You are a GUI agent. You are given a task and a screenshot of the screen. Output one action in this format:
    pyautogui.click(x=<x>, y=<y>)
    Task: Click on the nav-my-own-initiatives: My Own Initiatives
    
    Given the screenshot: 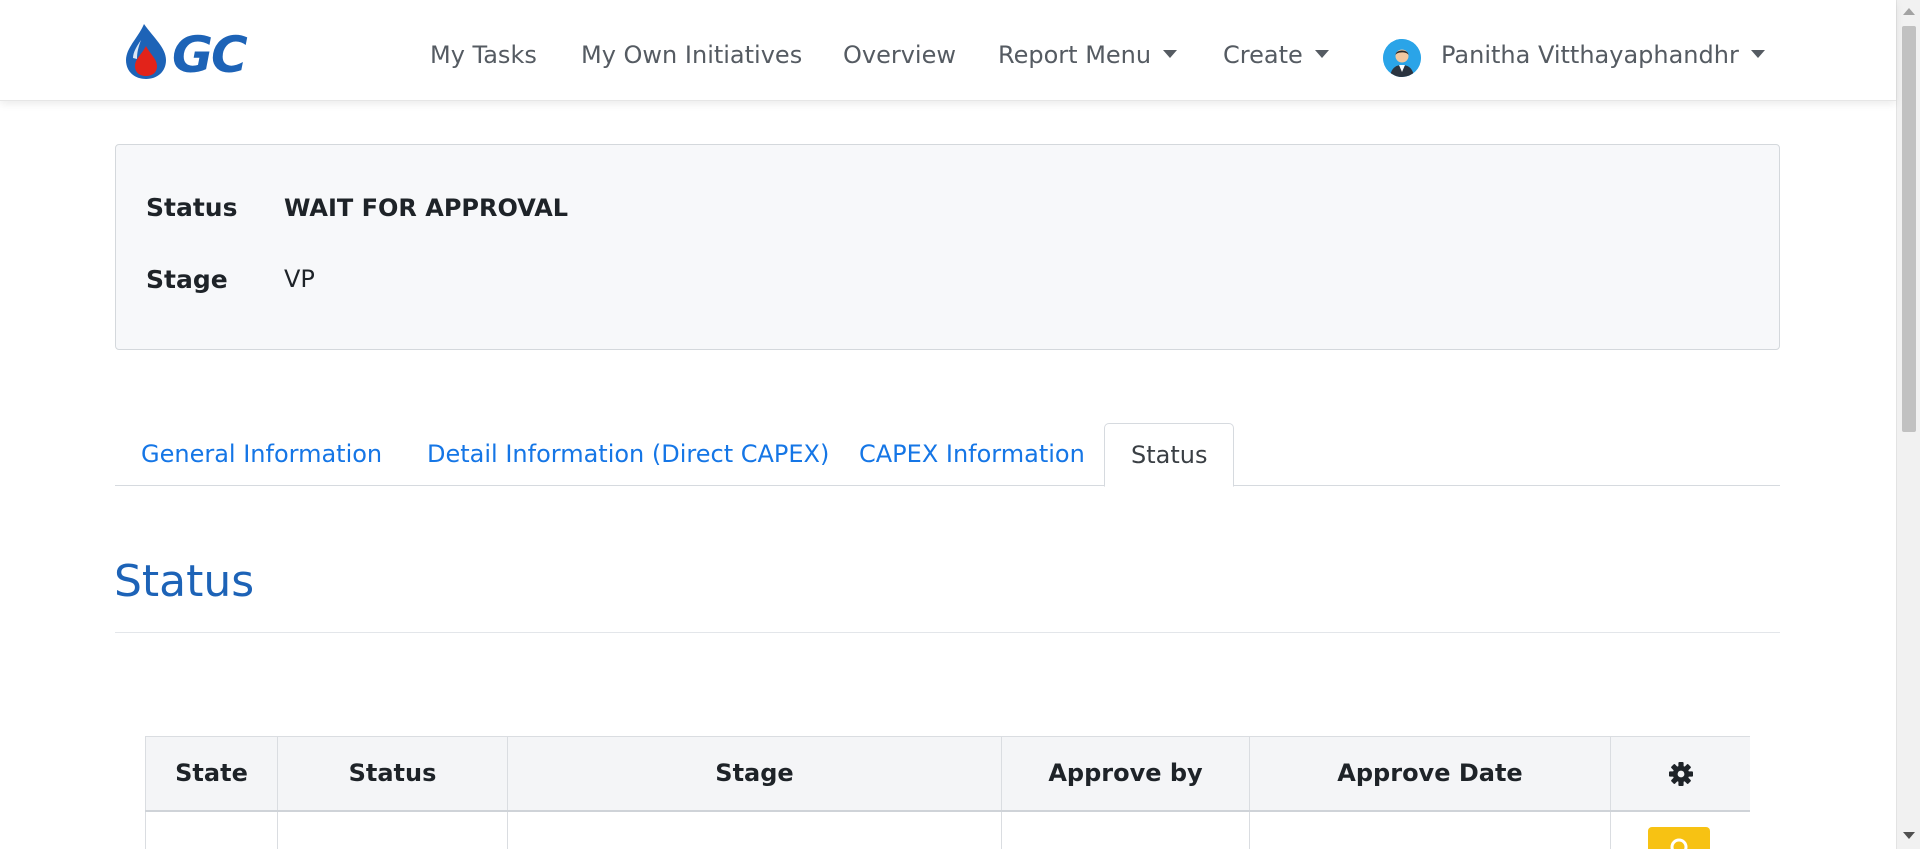 What is the action you would take?
    pyautogui.click(x=691, y=55)
    